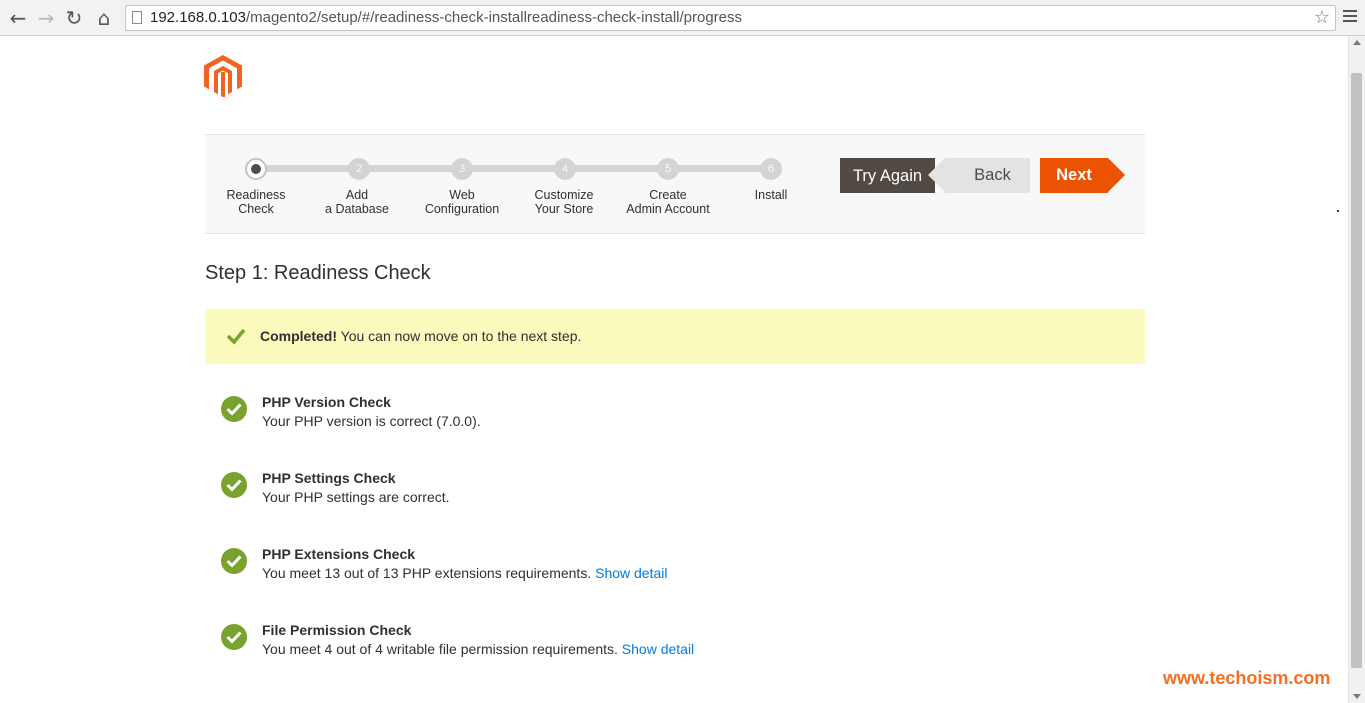 The height and width of the screenshot is (703, 1365). What do you see at coordinates (46, 18) in the screenshot?
I see `forward-arrow-icon: →` at bounding box center [46, 18].